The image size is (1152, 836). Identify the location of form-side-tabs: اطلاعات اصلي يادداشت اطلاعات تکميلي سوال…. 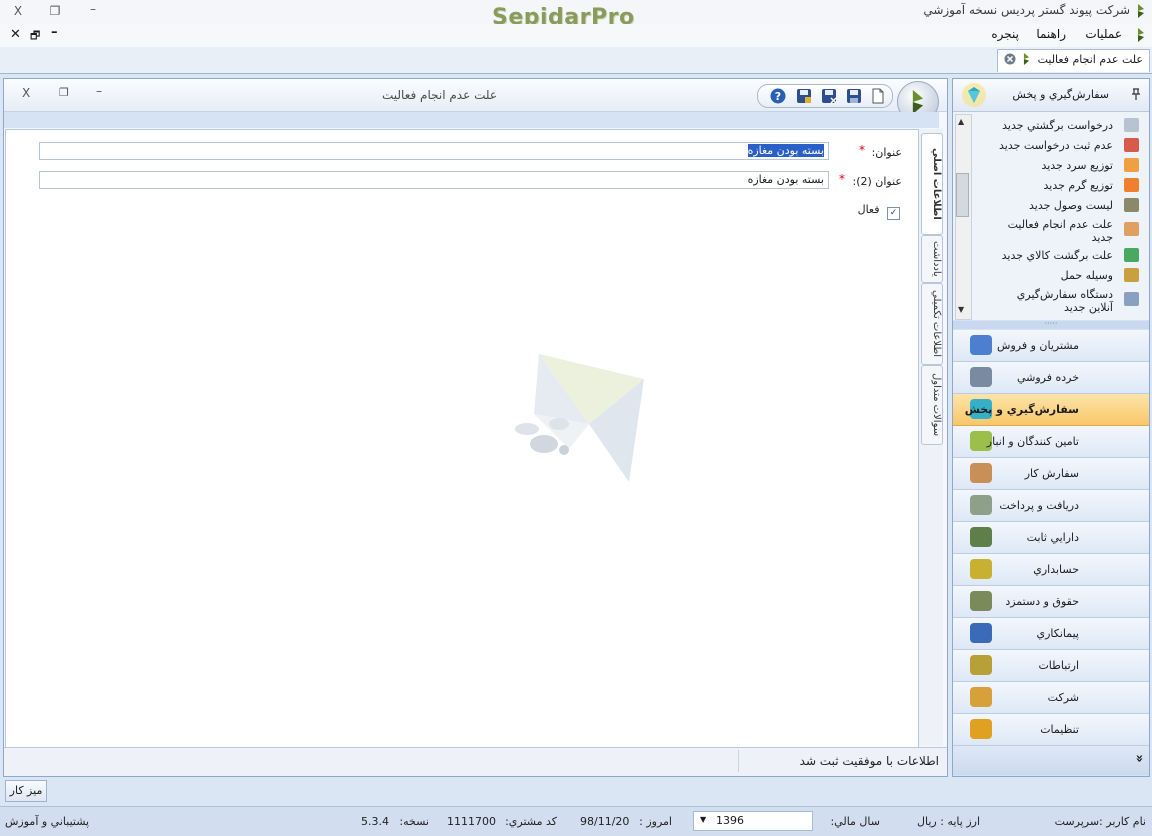
(930, 437).